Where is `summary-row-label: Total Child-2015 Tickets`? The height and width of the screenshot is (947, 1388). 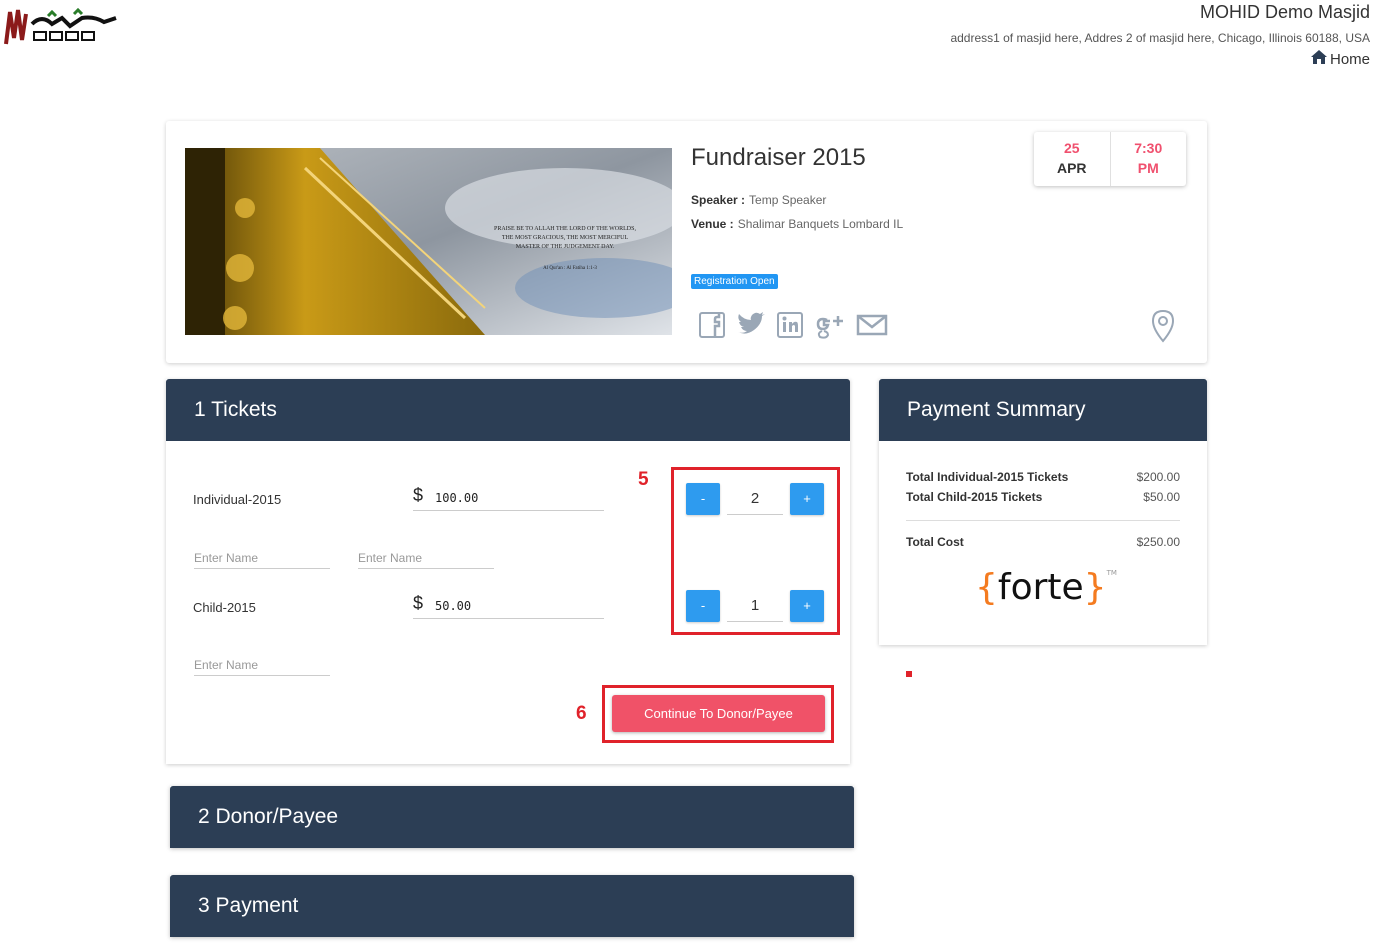
summary-row-label: Total Child-2015 Tickets is located at coordinates (974, 497).